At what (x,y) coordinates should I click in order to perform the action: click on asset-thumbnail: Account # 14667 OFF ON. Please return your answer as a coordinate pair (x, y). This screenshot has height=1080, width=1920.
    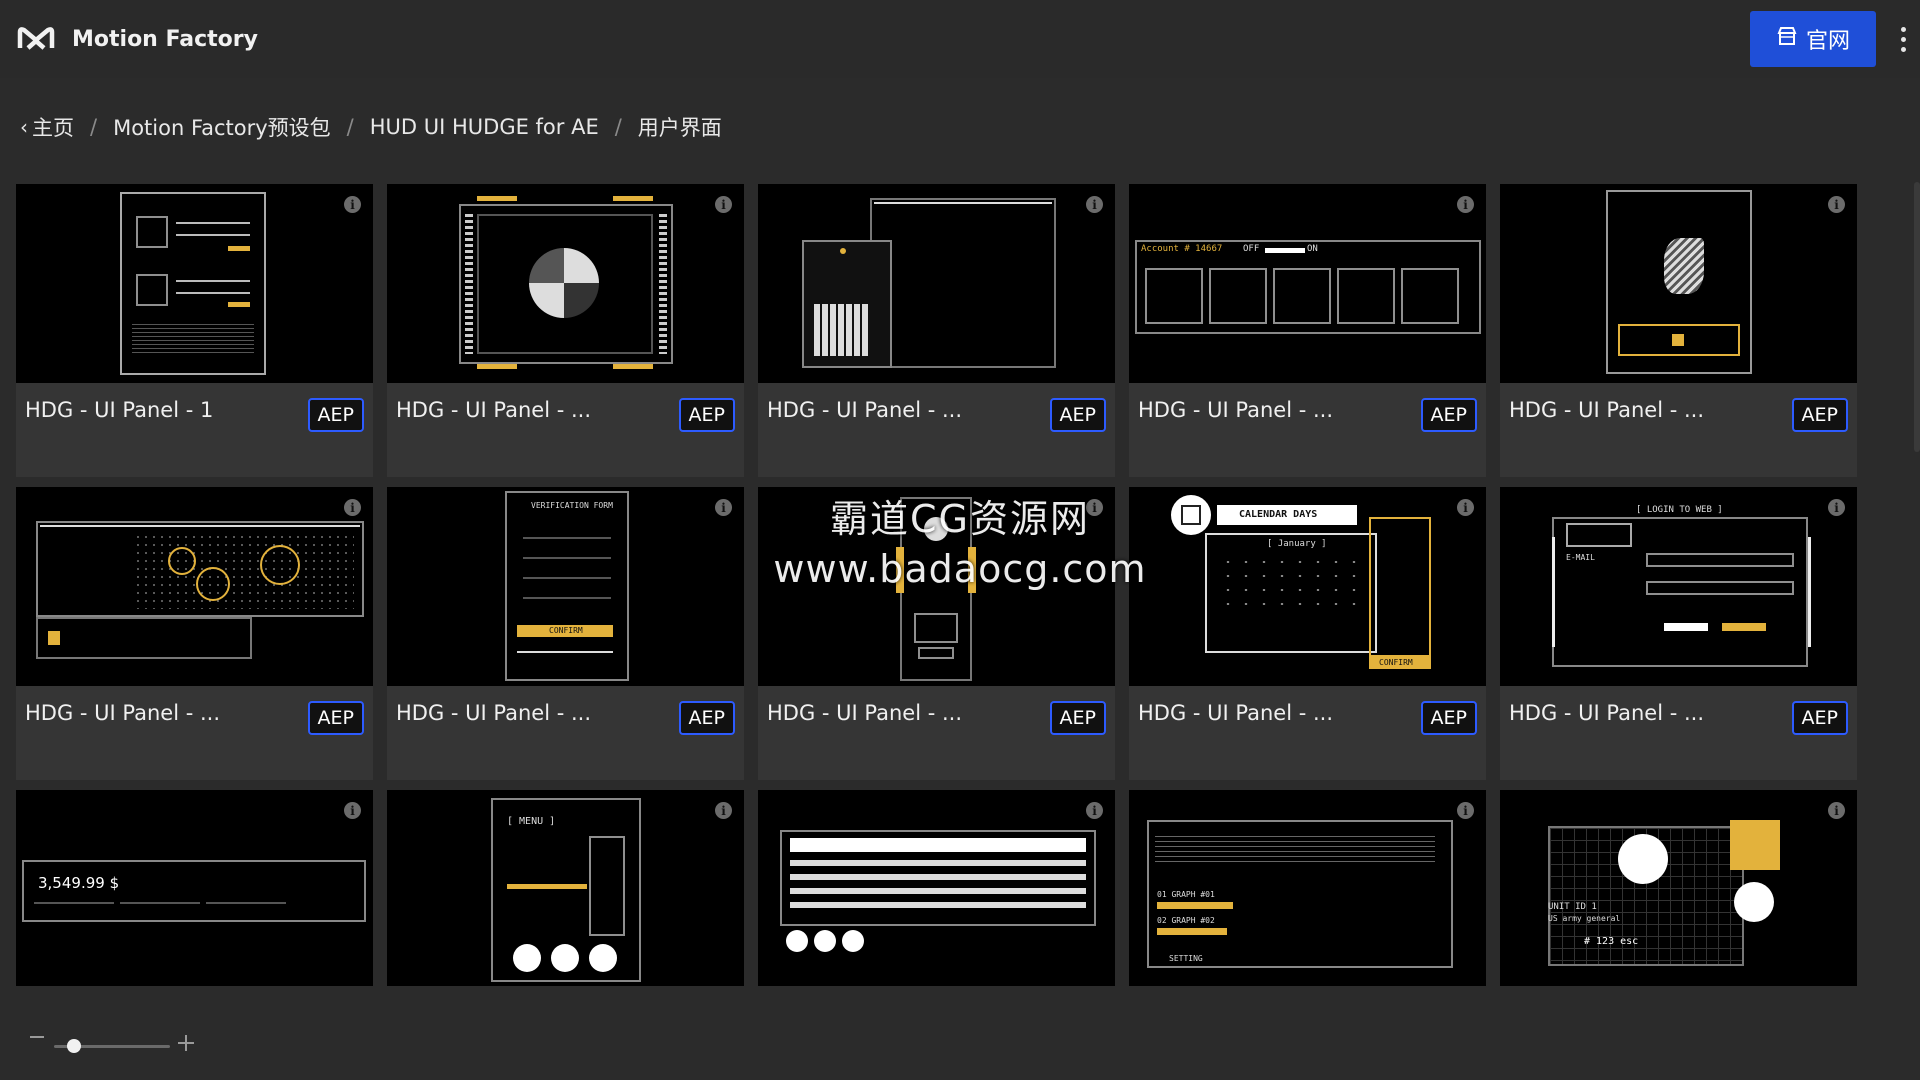
    Looking at the image, I should click on (1307, 283).